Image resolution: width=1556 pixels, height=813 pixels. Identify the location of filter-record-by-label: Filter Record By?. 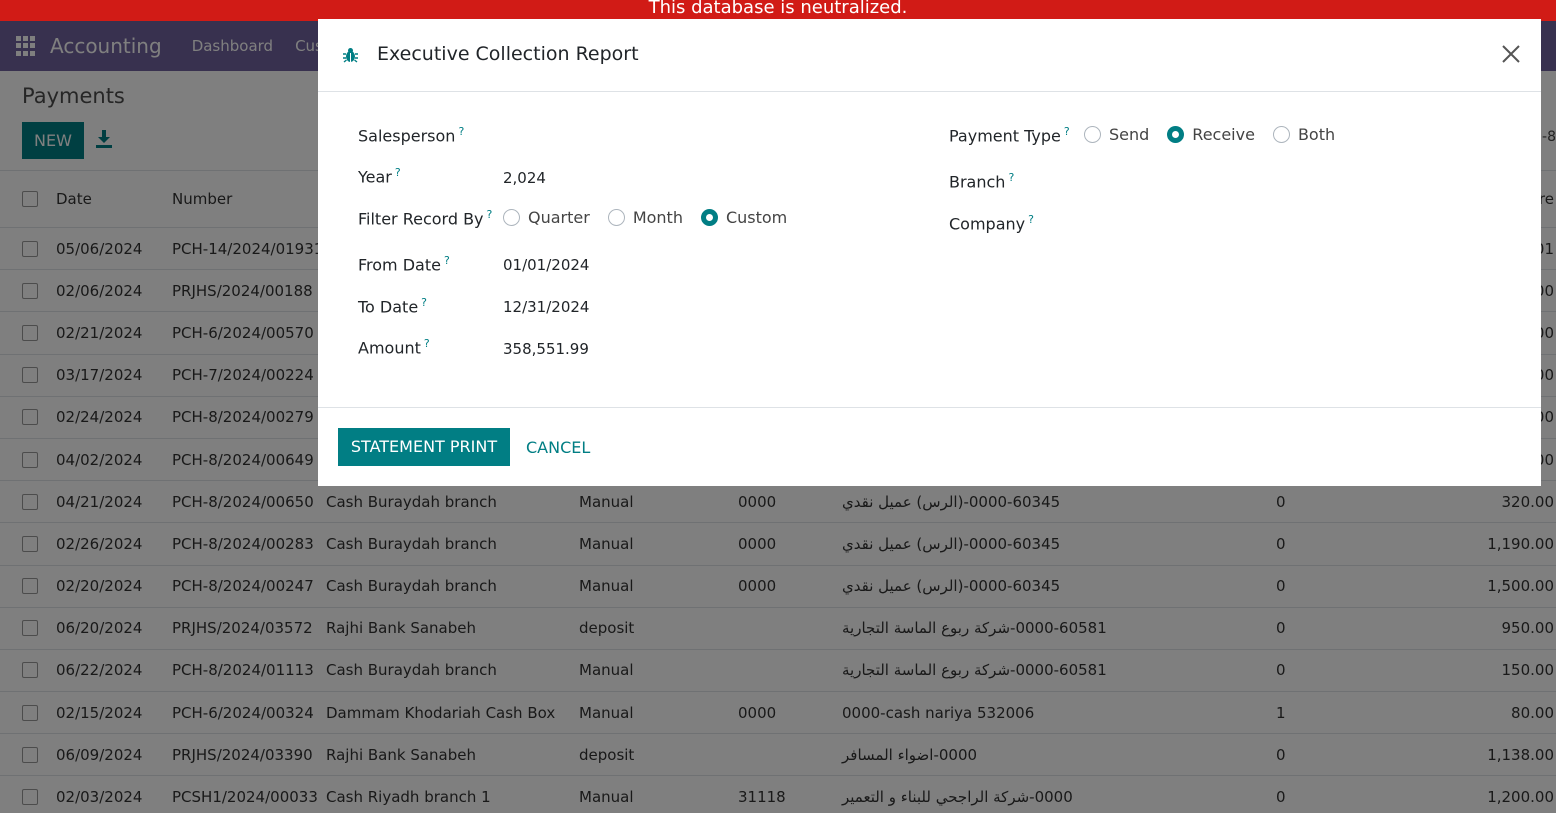
(425, 218).